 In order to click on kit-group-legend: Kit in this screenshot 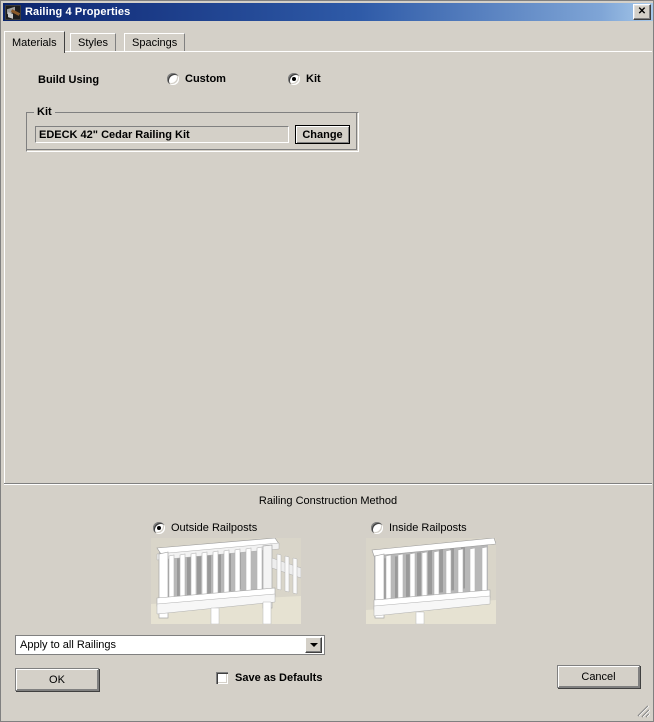, I will do `click(44, 112)`.